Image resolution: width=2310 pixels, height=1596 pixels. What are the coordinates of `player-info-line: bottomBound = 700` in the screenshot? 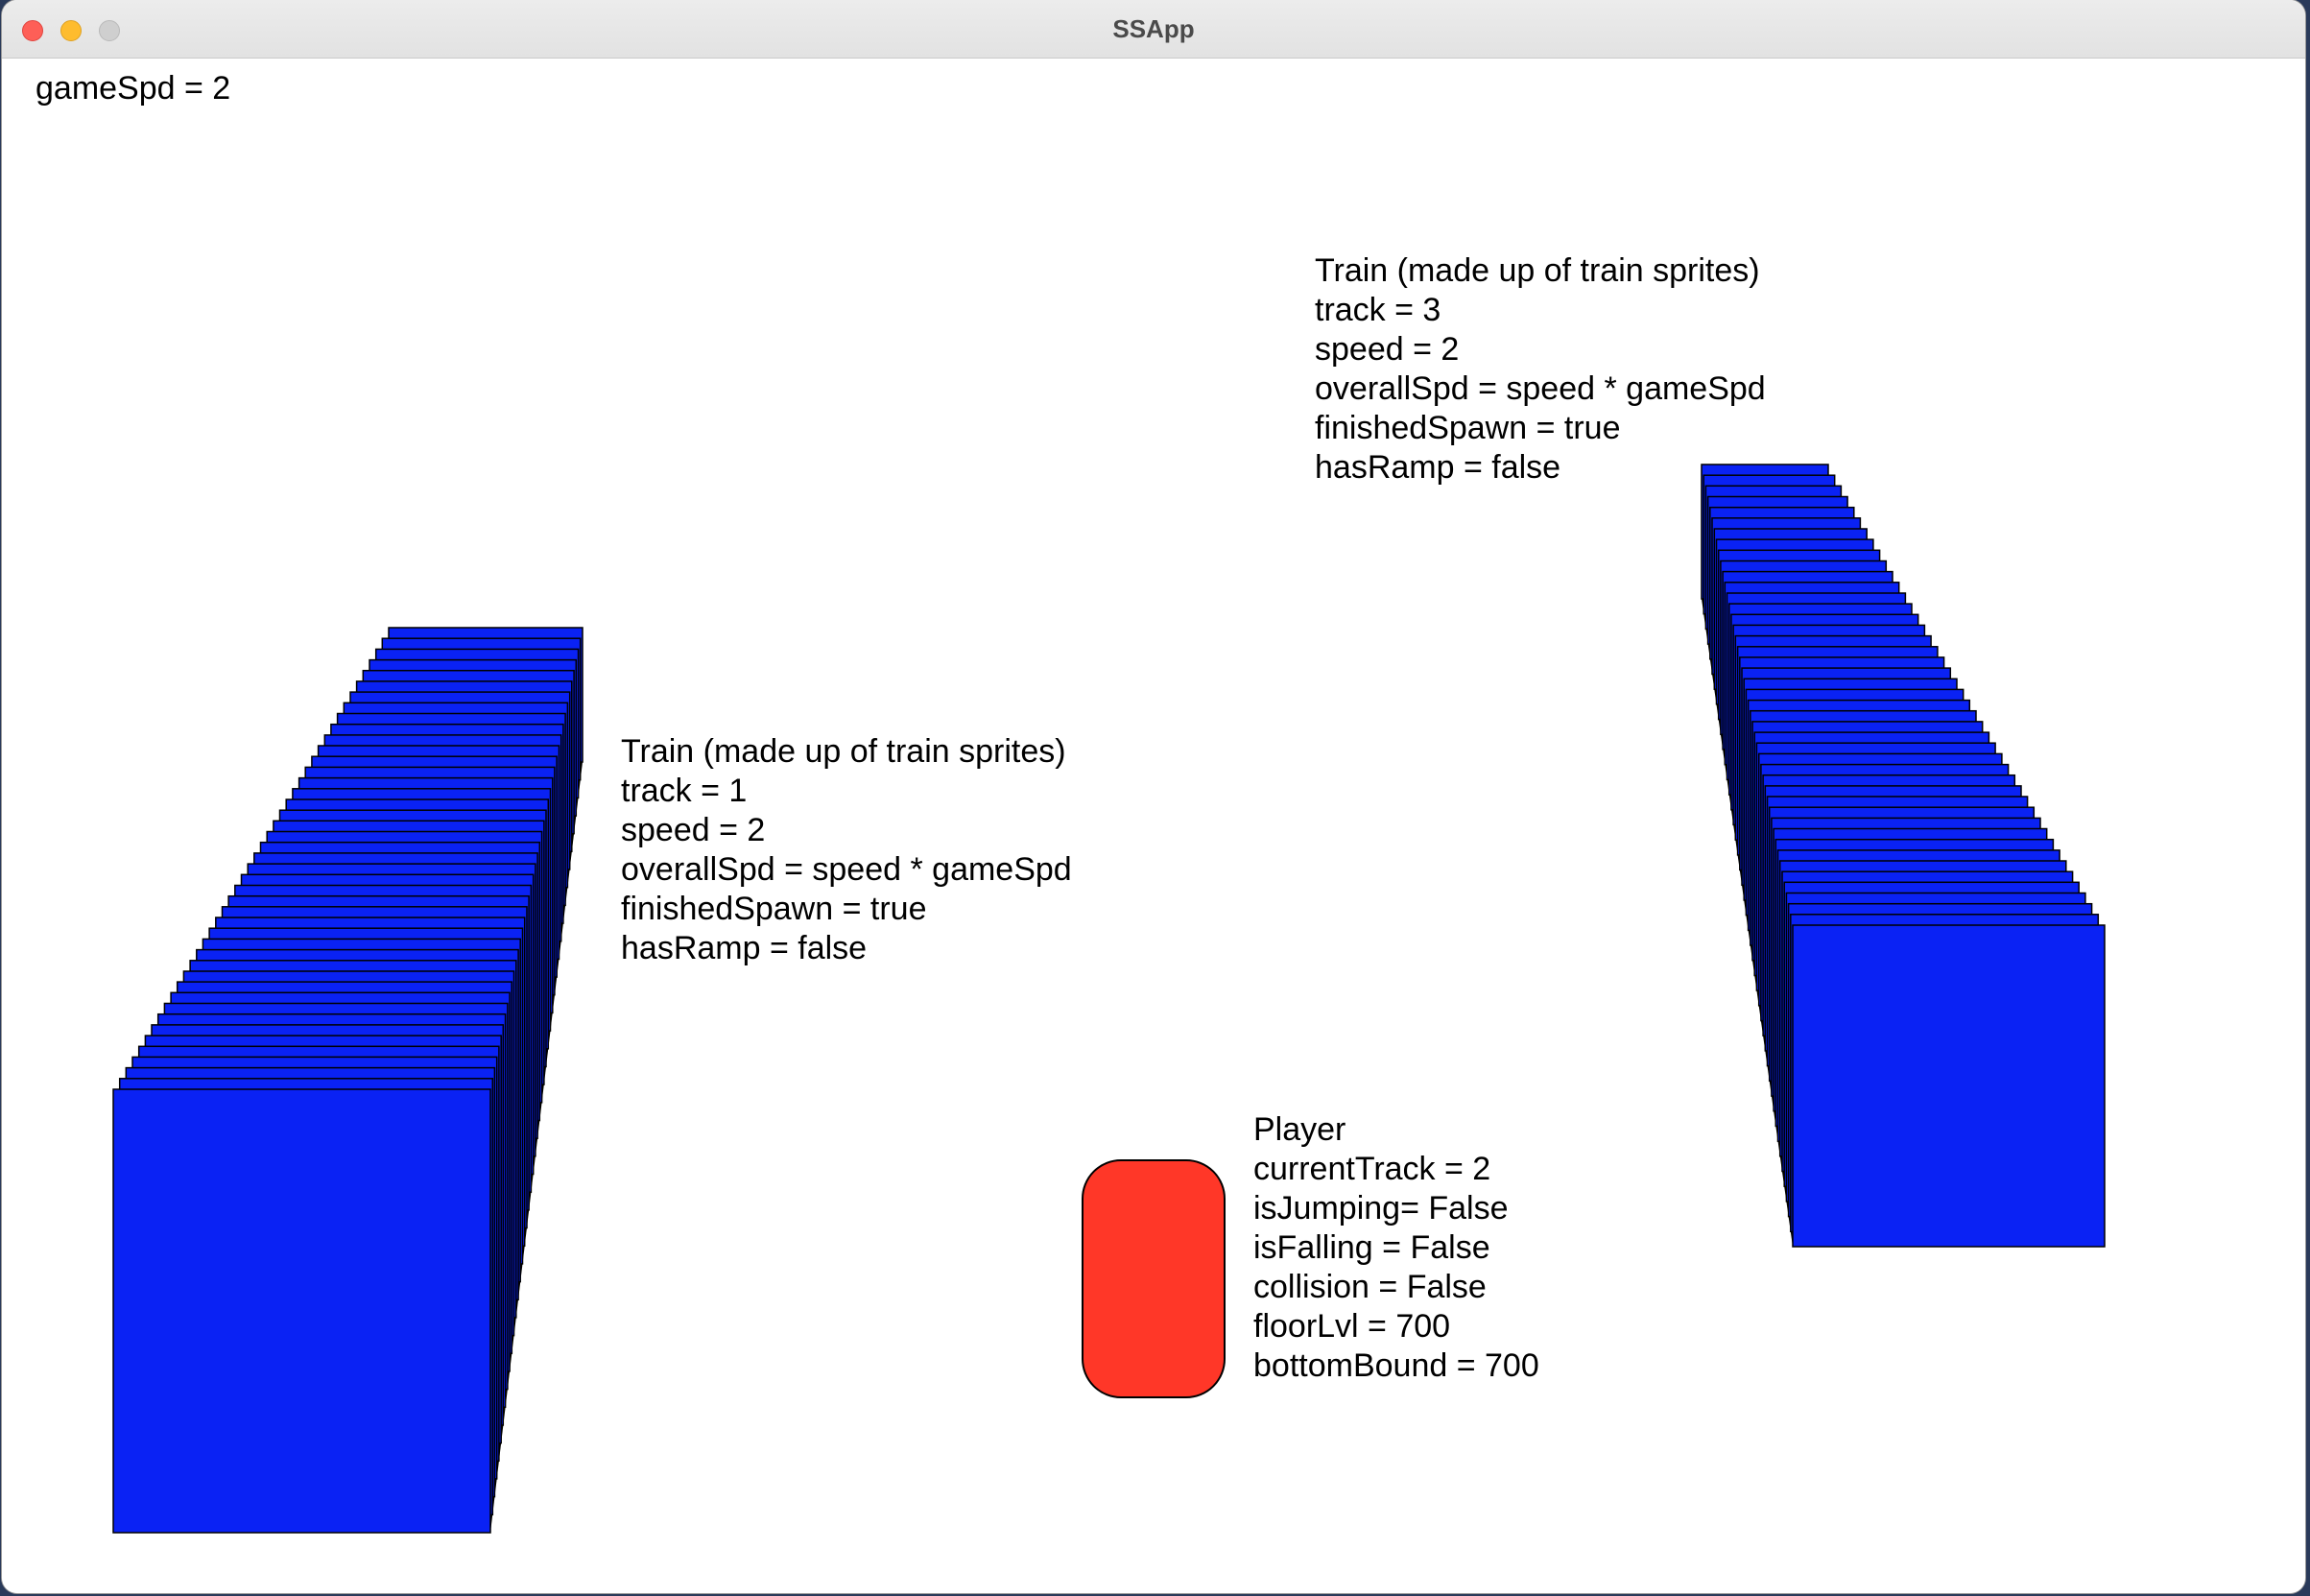 It's located at (1396, 1365).